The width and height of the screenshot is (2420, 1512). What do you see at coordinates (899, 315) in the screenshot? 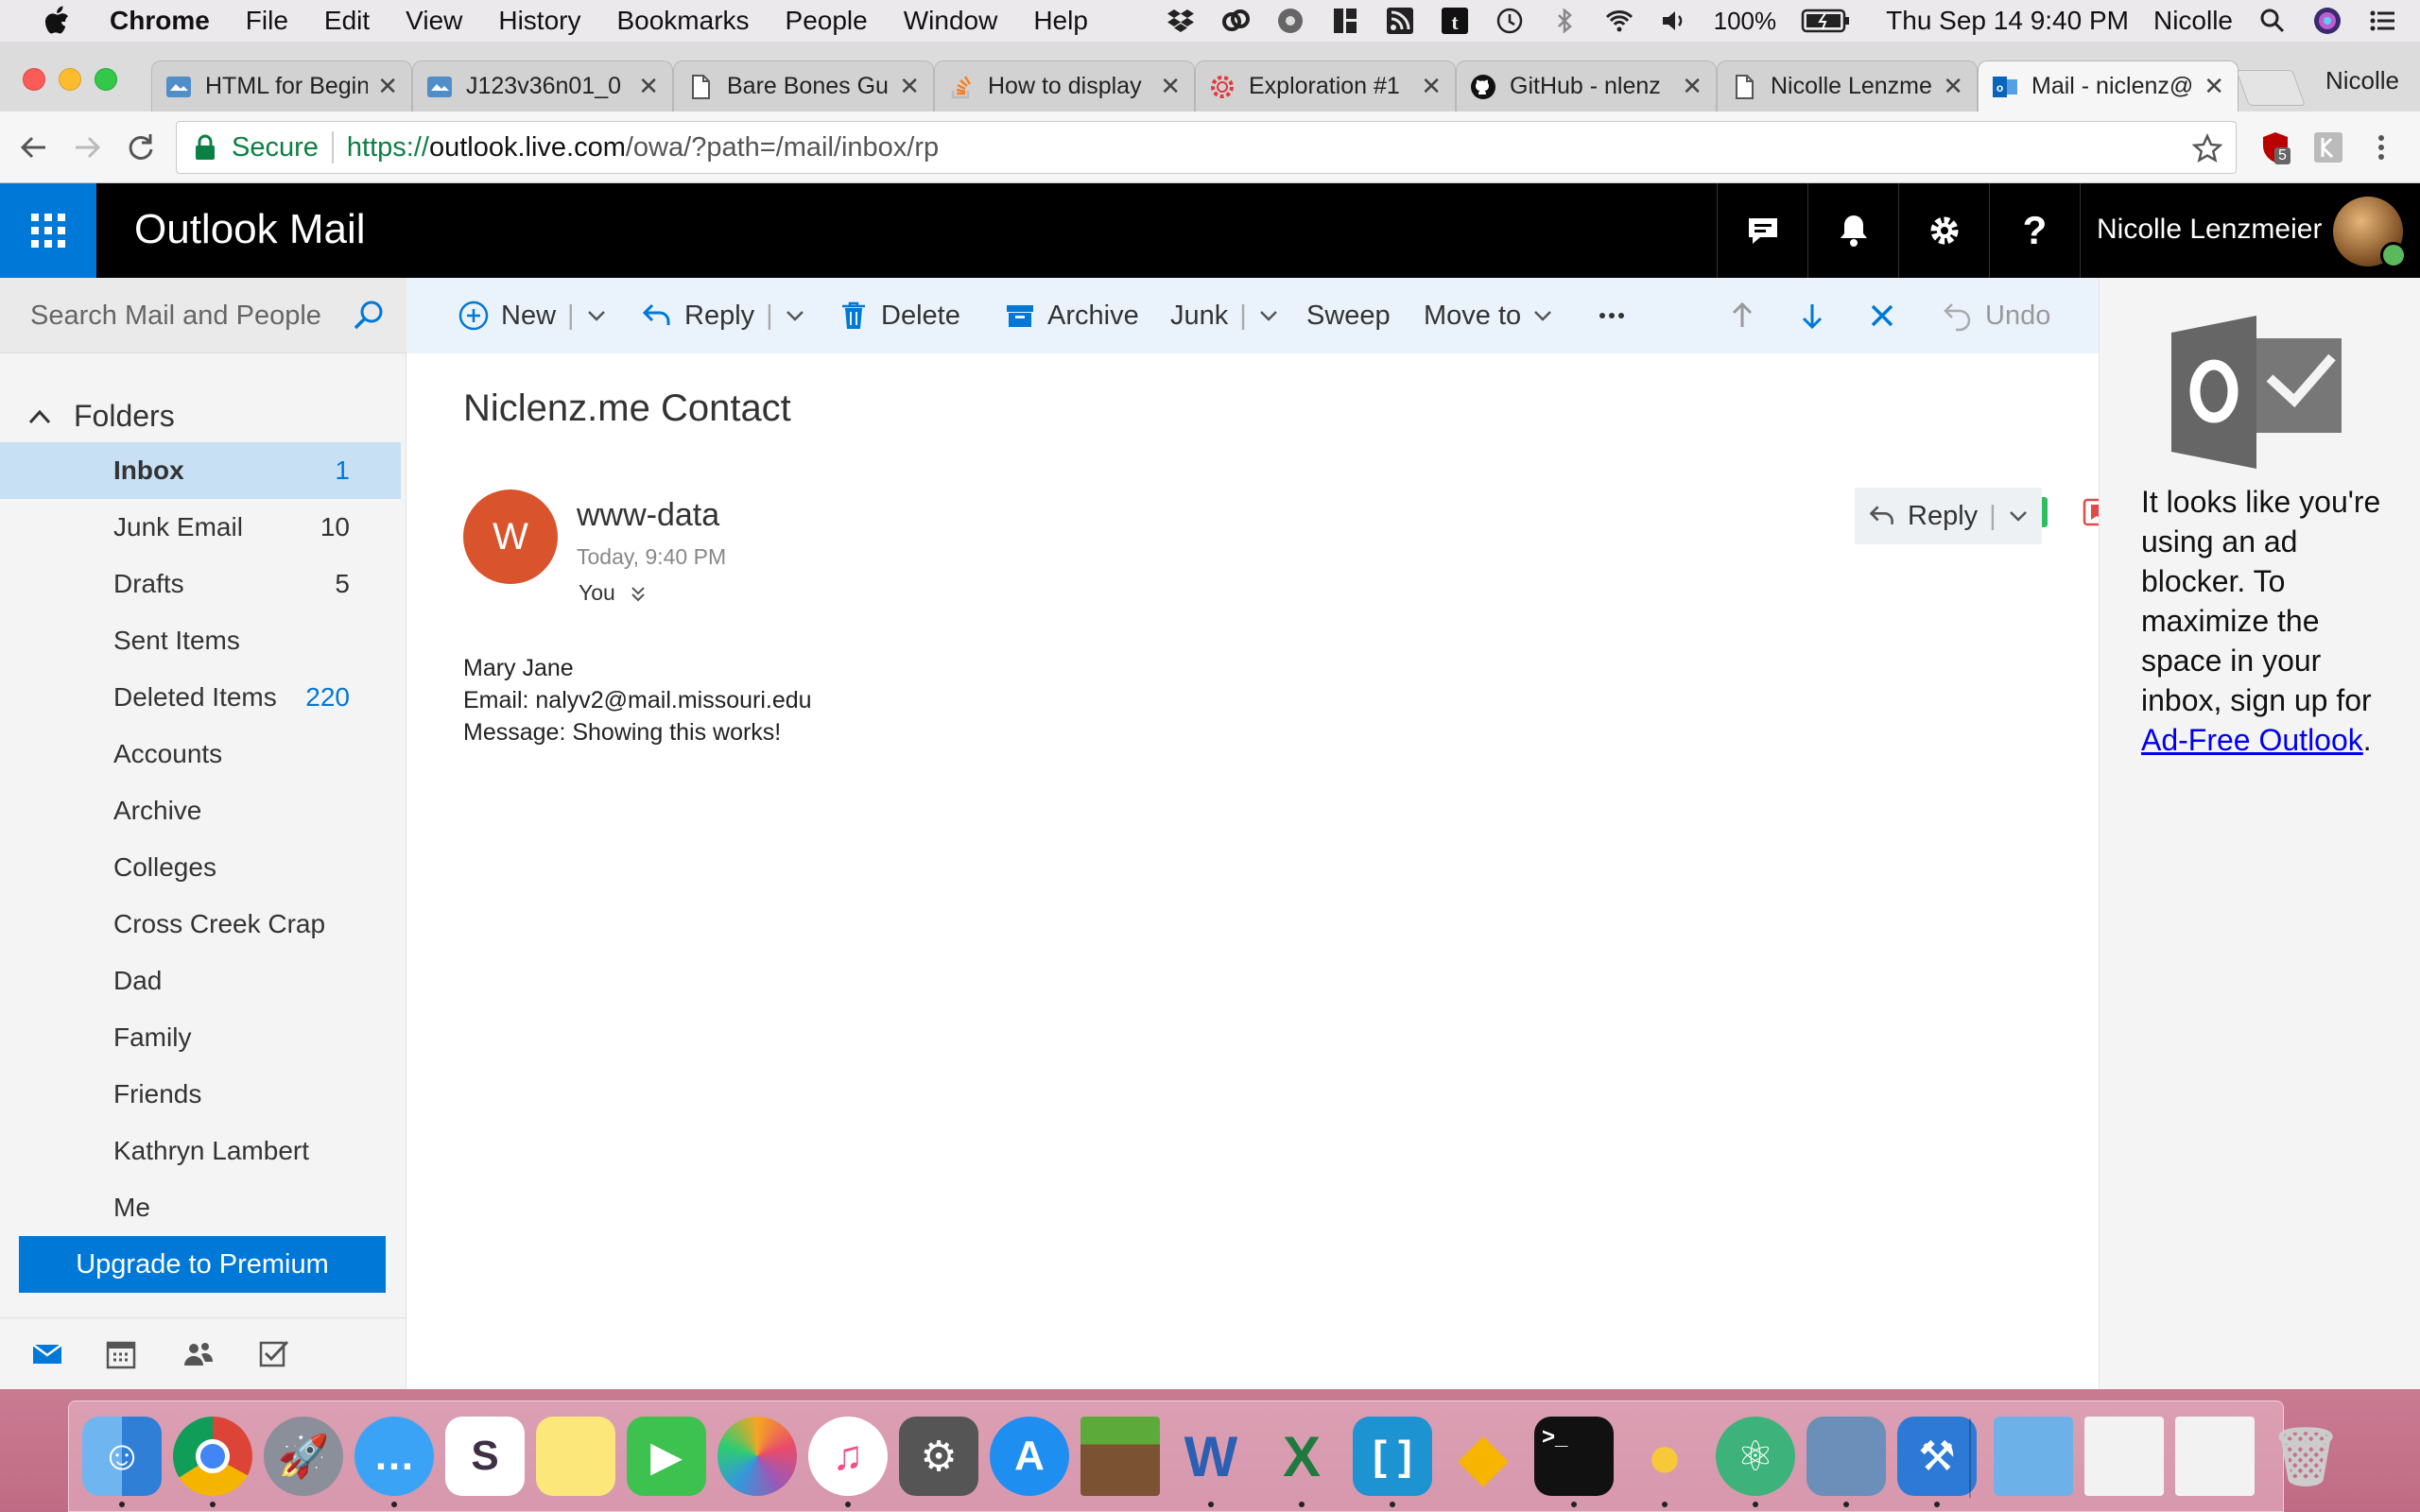
I see `delete-button: Delete` at bounding box center [899, 315].